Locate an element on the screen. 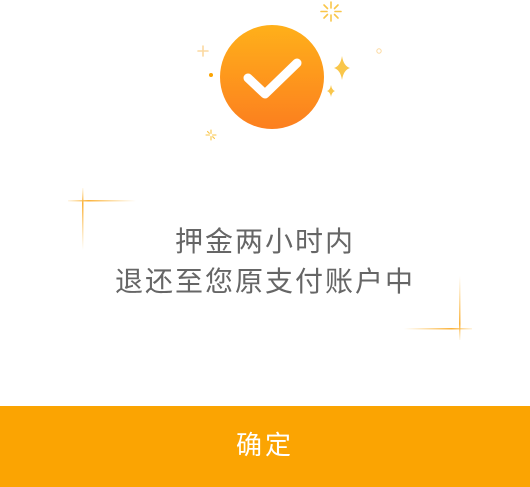 Image resolution: width=530 pixels, height=487 pixels. plus-sparkle-left is located at coordinates (203, 51).